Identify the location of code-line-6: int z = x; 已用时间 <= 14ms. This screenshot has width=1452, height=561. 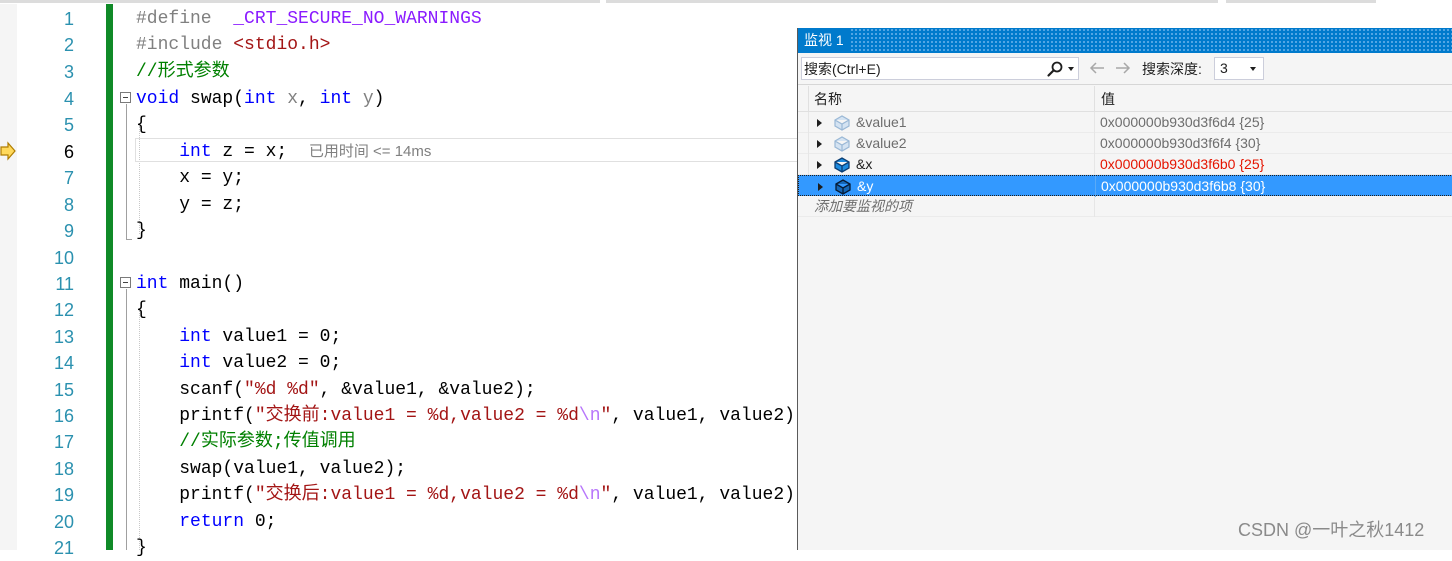
(283, 152).